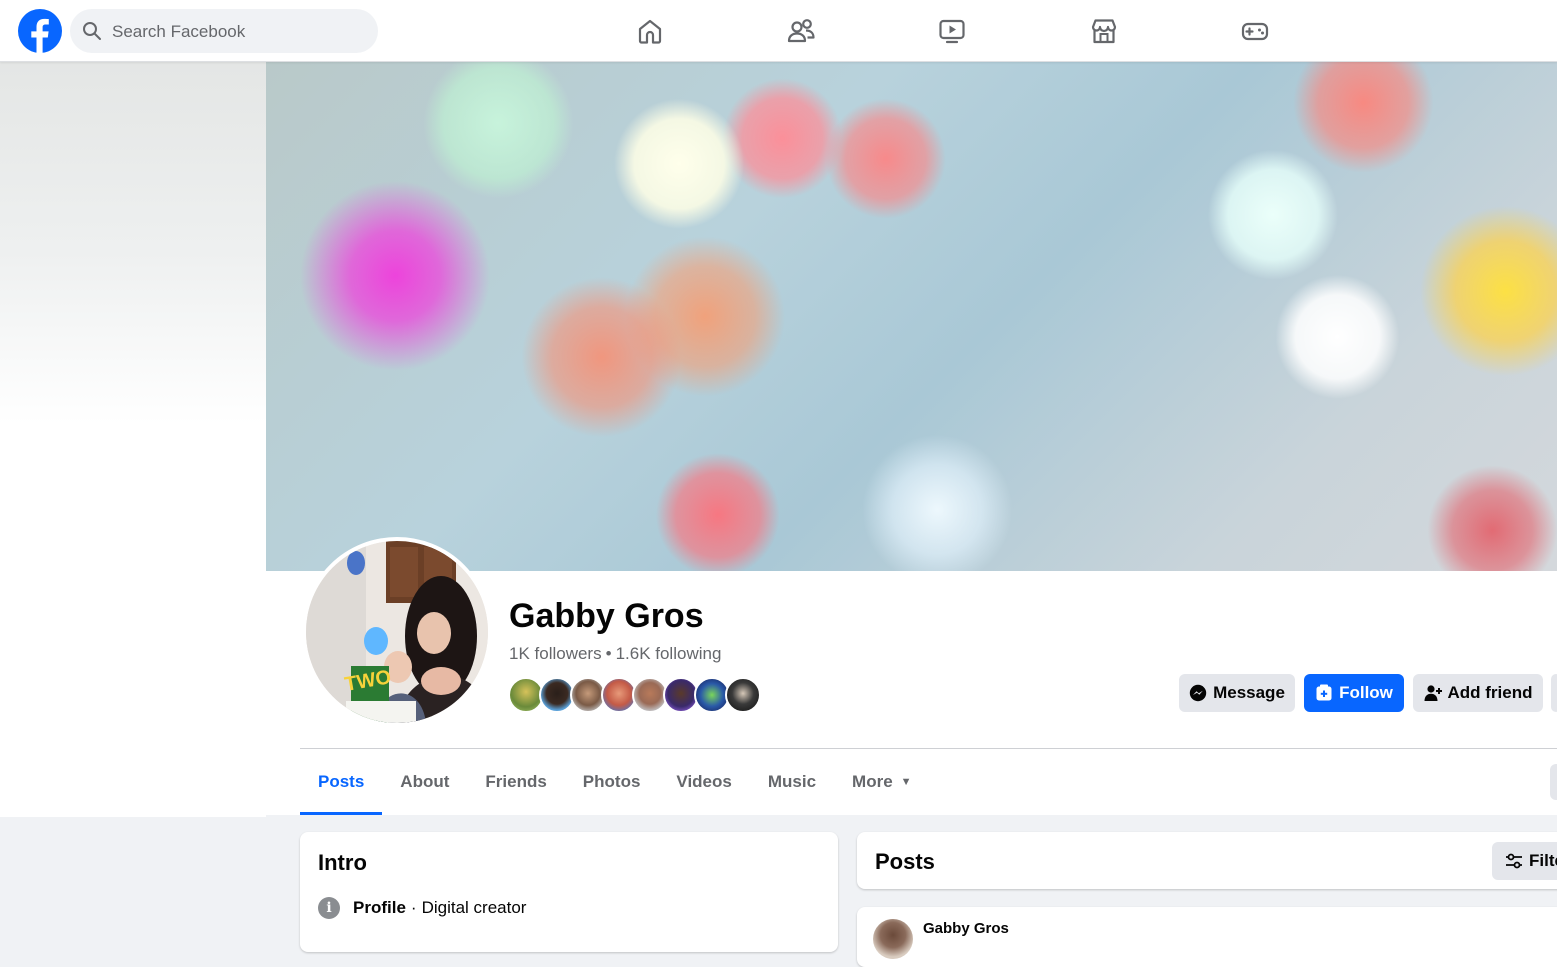 This screenshot has height=967, width=1557. I want to click on profile-picture: TWO, so click(397, 632).